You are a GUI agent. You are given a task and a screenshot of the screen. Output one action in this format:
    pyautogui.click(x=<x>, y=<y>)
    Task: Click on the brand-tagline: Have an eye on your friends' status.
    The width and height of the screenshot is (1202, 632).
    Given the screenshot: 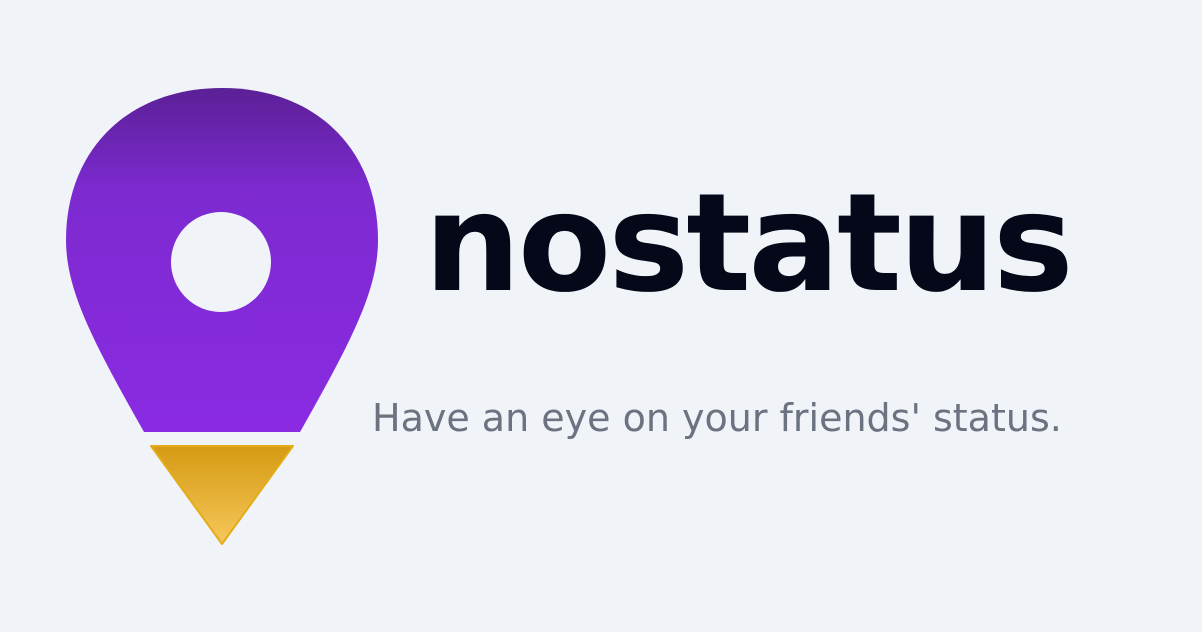 What is the action you would take?
    pyautogui.click(x=717, y=418)
    